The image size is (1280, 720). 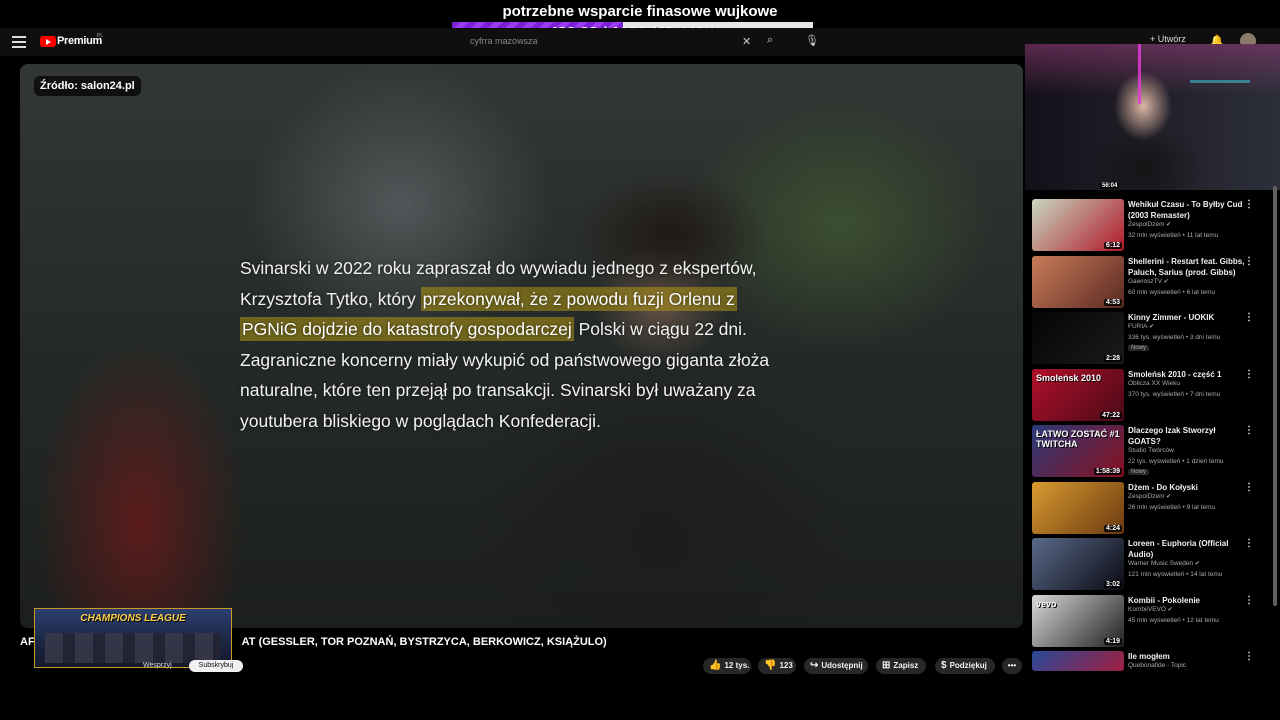 I want to click on recommendation-title: Kinny Zimmer - UOKIK, so click(x=1188, y=317).